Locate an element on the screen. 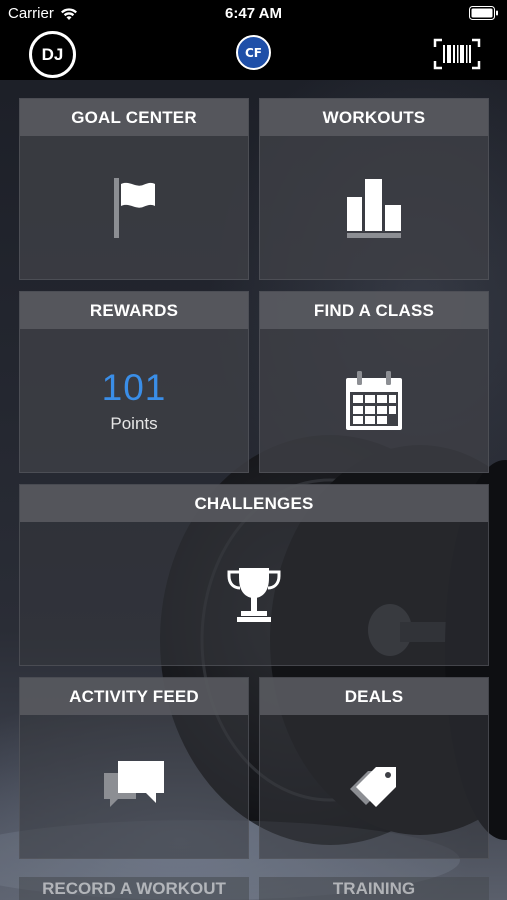 The image size is (507, 900). barcode-scan-icon is located at coordinates (457, 54).